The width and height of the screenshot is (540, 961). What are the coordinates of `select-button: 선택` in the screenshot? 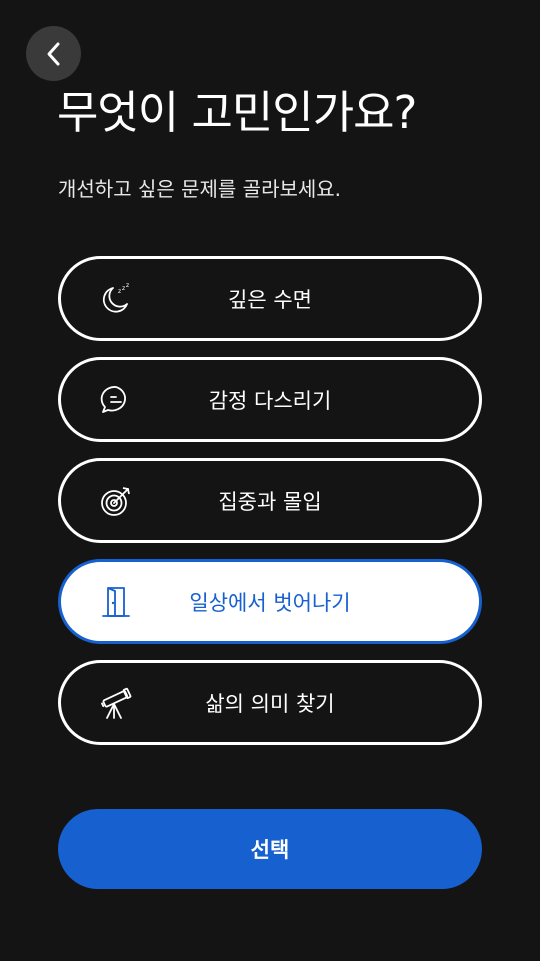 It's located at (270, 849).